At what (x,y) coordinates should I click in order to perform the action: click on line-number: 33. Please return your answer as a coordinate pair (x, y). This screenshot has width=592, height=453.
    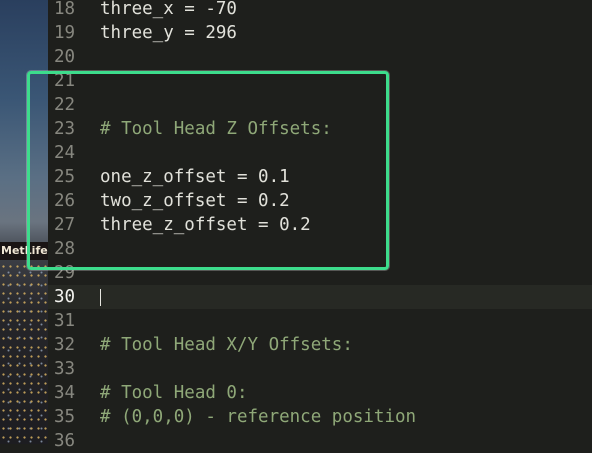
    Looking at the image, I should click on (65, 369).